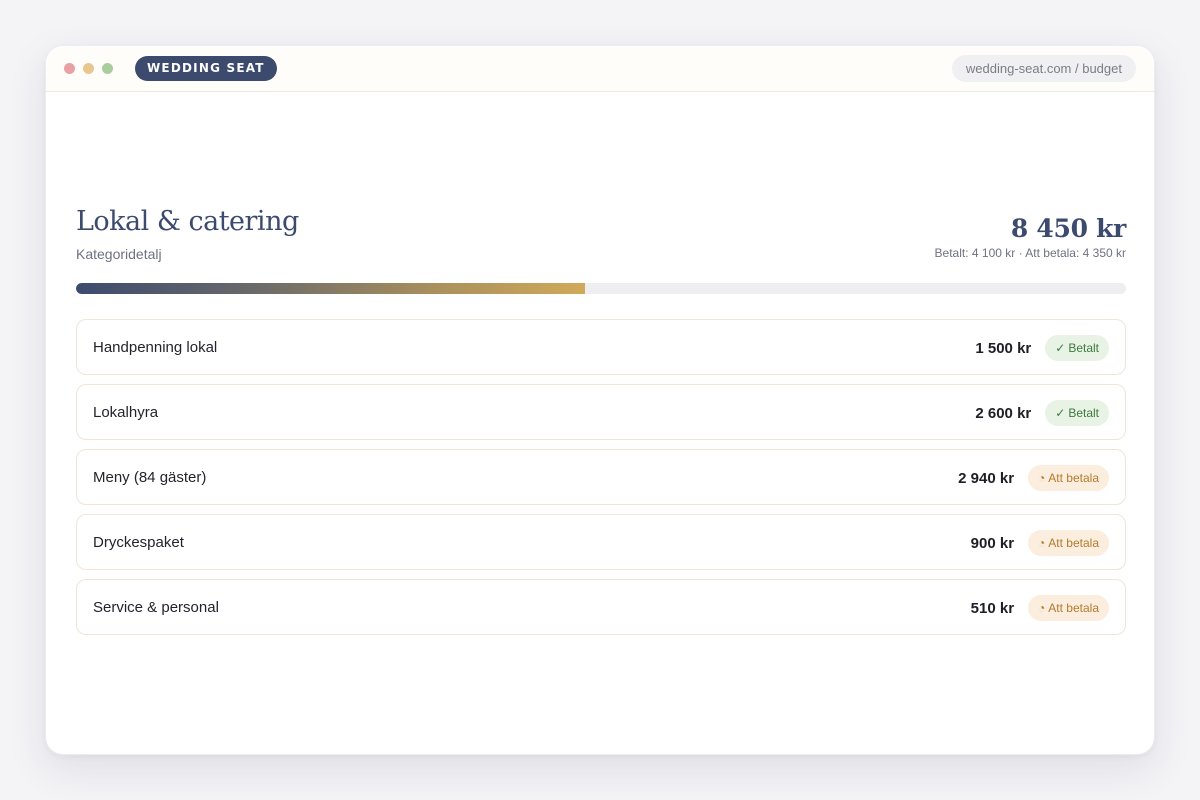 Image resolution: width=1200 pixels, height=800 pixels. I want to click on minimize-window-button, so click(88, 68).